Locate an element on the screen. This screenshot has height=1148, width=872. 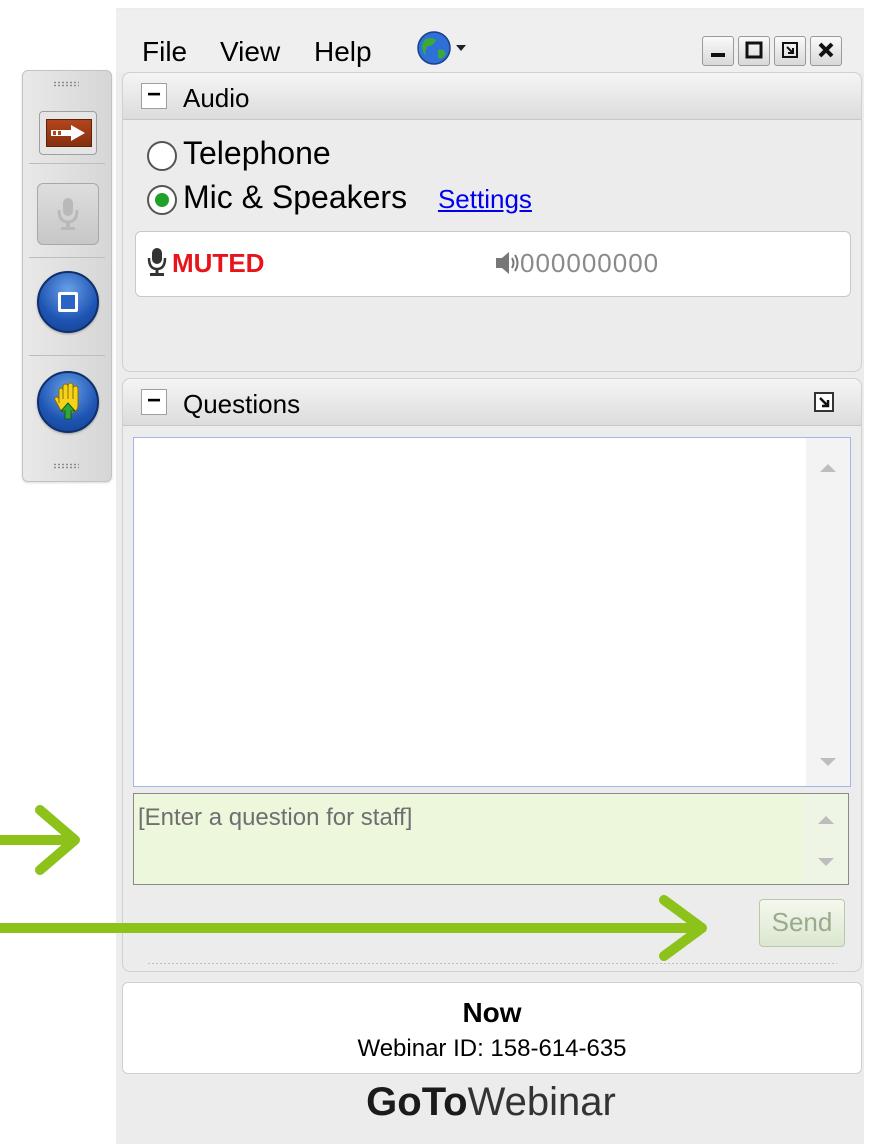
raise-hand-button is located at coordinates (68, 402).